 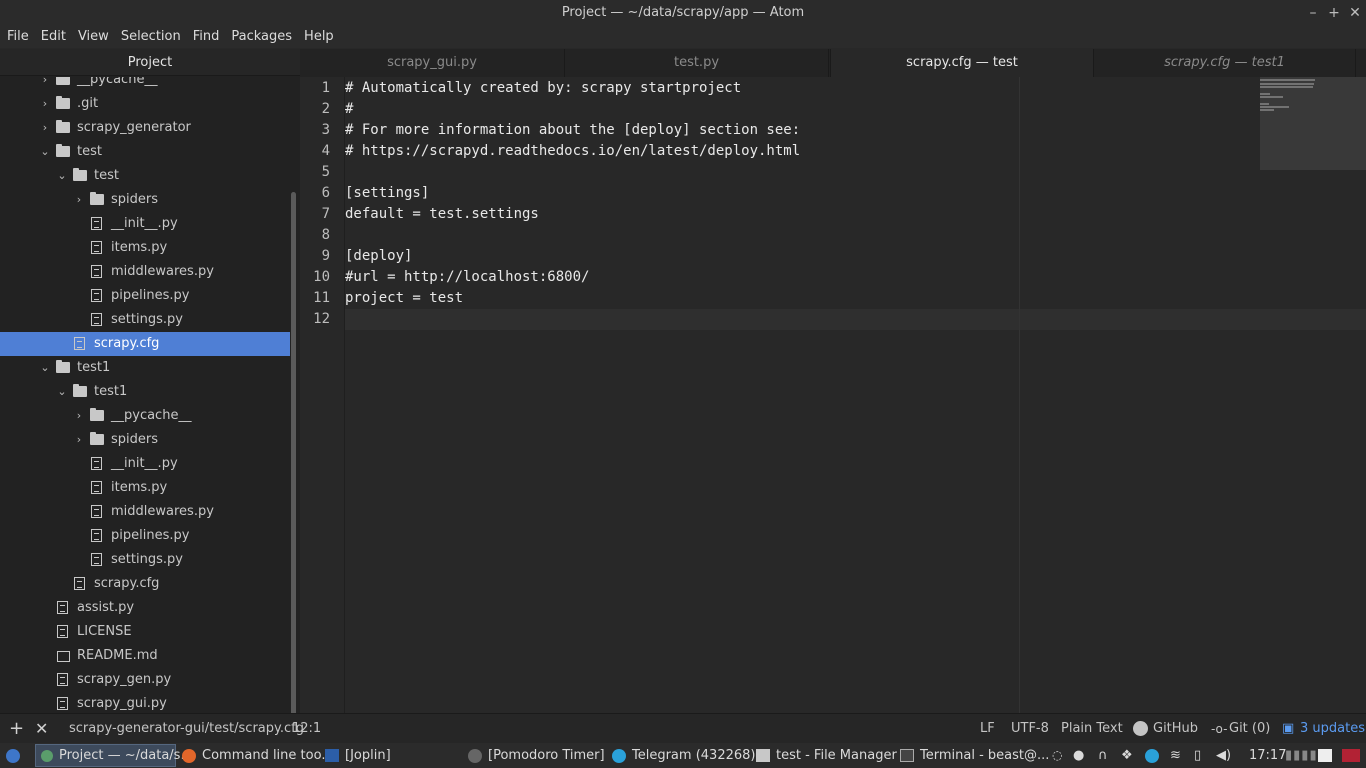 What do you see at coordinates (467, 277) in the screenshot?
I see `code-line: #url = http://localhost:6800/` at bounding box center [467, 277].